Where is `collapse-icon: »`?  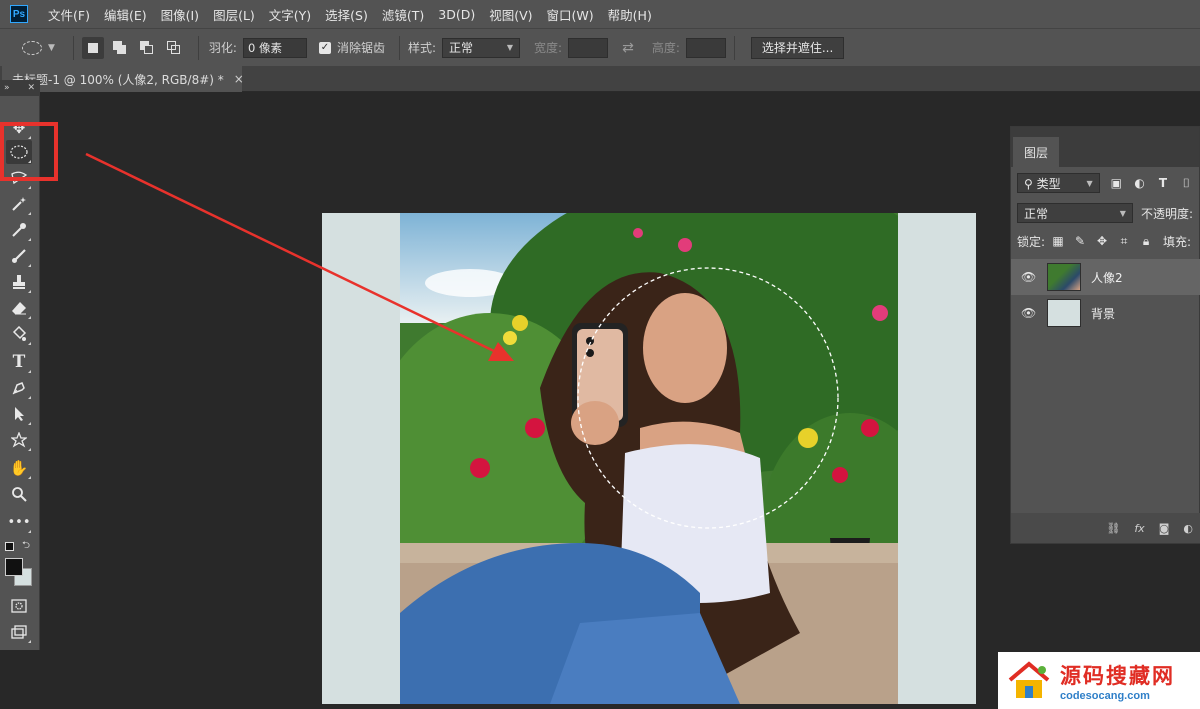
collapse-icon: » is located at coordinates (7, 88).